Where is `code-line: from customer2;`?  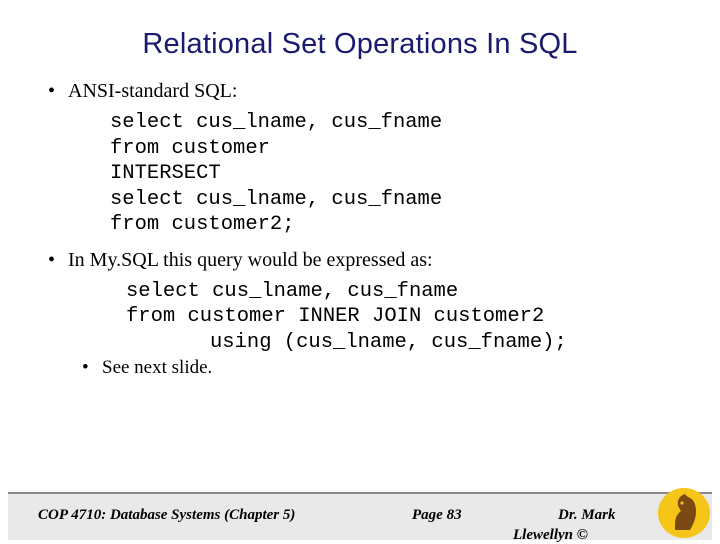
code-line: from customer2; is located at coordinates (202, 224).